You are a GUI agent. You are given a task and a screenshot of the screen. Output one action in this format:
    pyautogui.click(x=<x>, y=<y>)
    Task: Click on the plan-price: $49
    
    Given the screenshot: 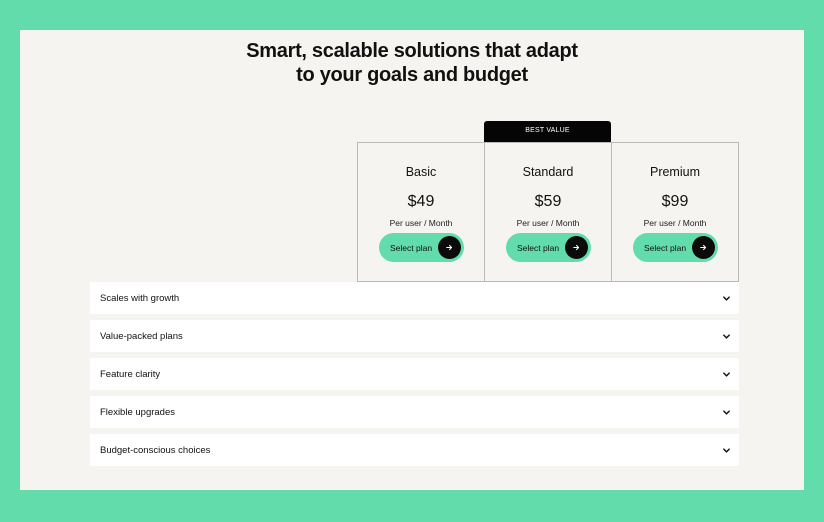 What is the action you would take?
    pyautogui.click(x=421, y=201)
    